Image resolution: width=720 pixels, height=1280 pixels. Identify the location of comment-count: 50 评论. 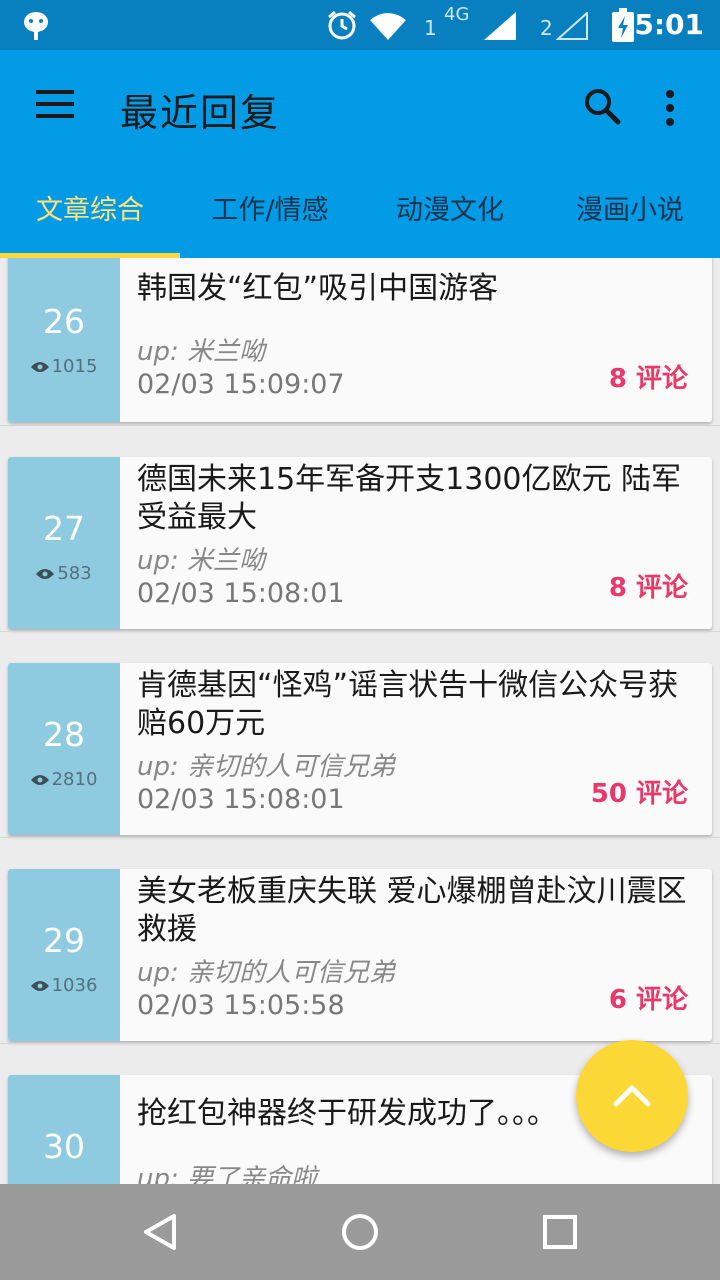
(639, 794).